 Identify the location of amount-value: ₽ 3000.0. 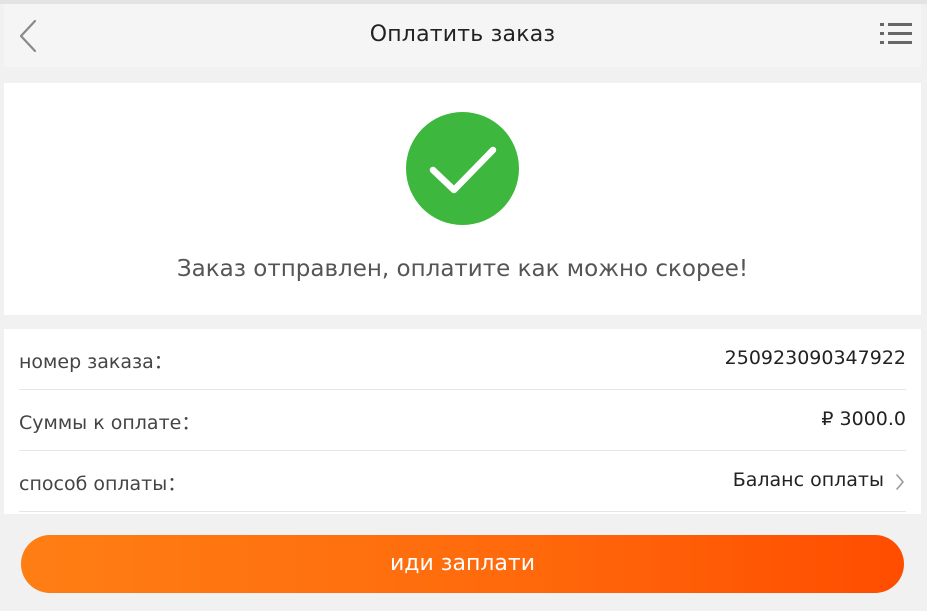
(863, 419).